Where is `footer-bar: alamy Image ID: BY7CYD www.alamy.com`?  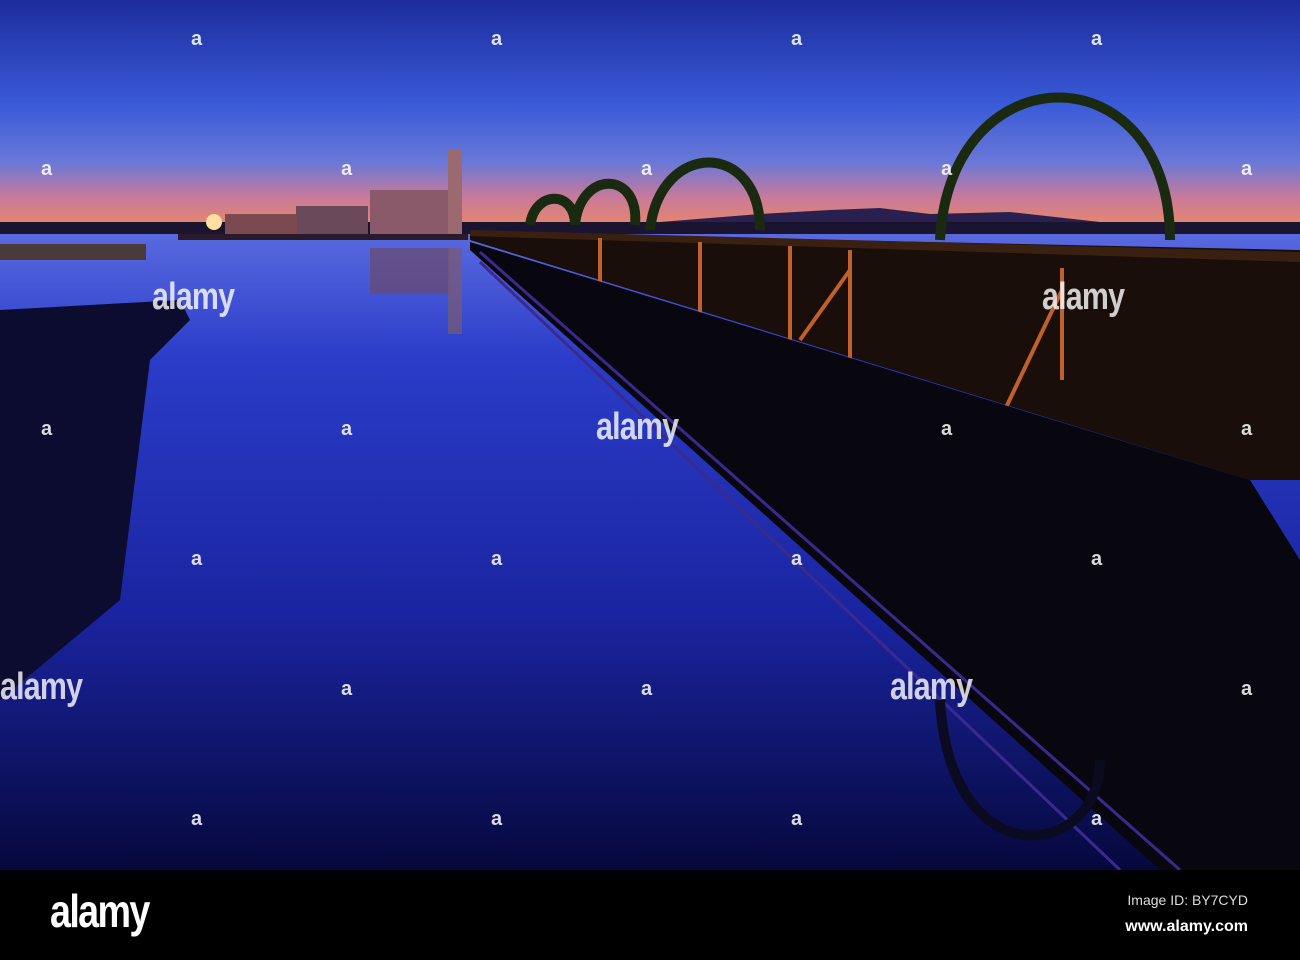
footer-bar: alamy Image ID: BY7CYD www.alamy.com is located at coordinates (650, 915).